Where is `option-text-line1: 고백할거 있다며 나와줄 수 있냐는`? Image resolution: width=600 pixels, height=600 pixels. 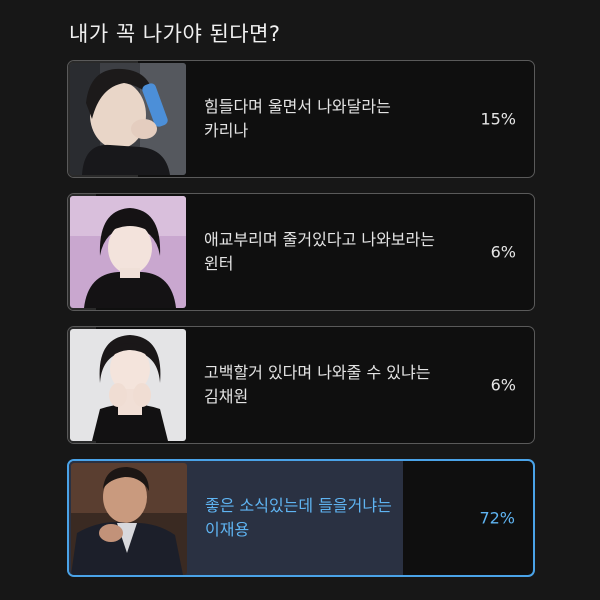 option-text-line1: 고백할거 있다며 나와줄 수 있냐는 is located at coordinates (317, 372).